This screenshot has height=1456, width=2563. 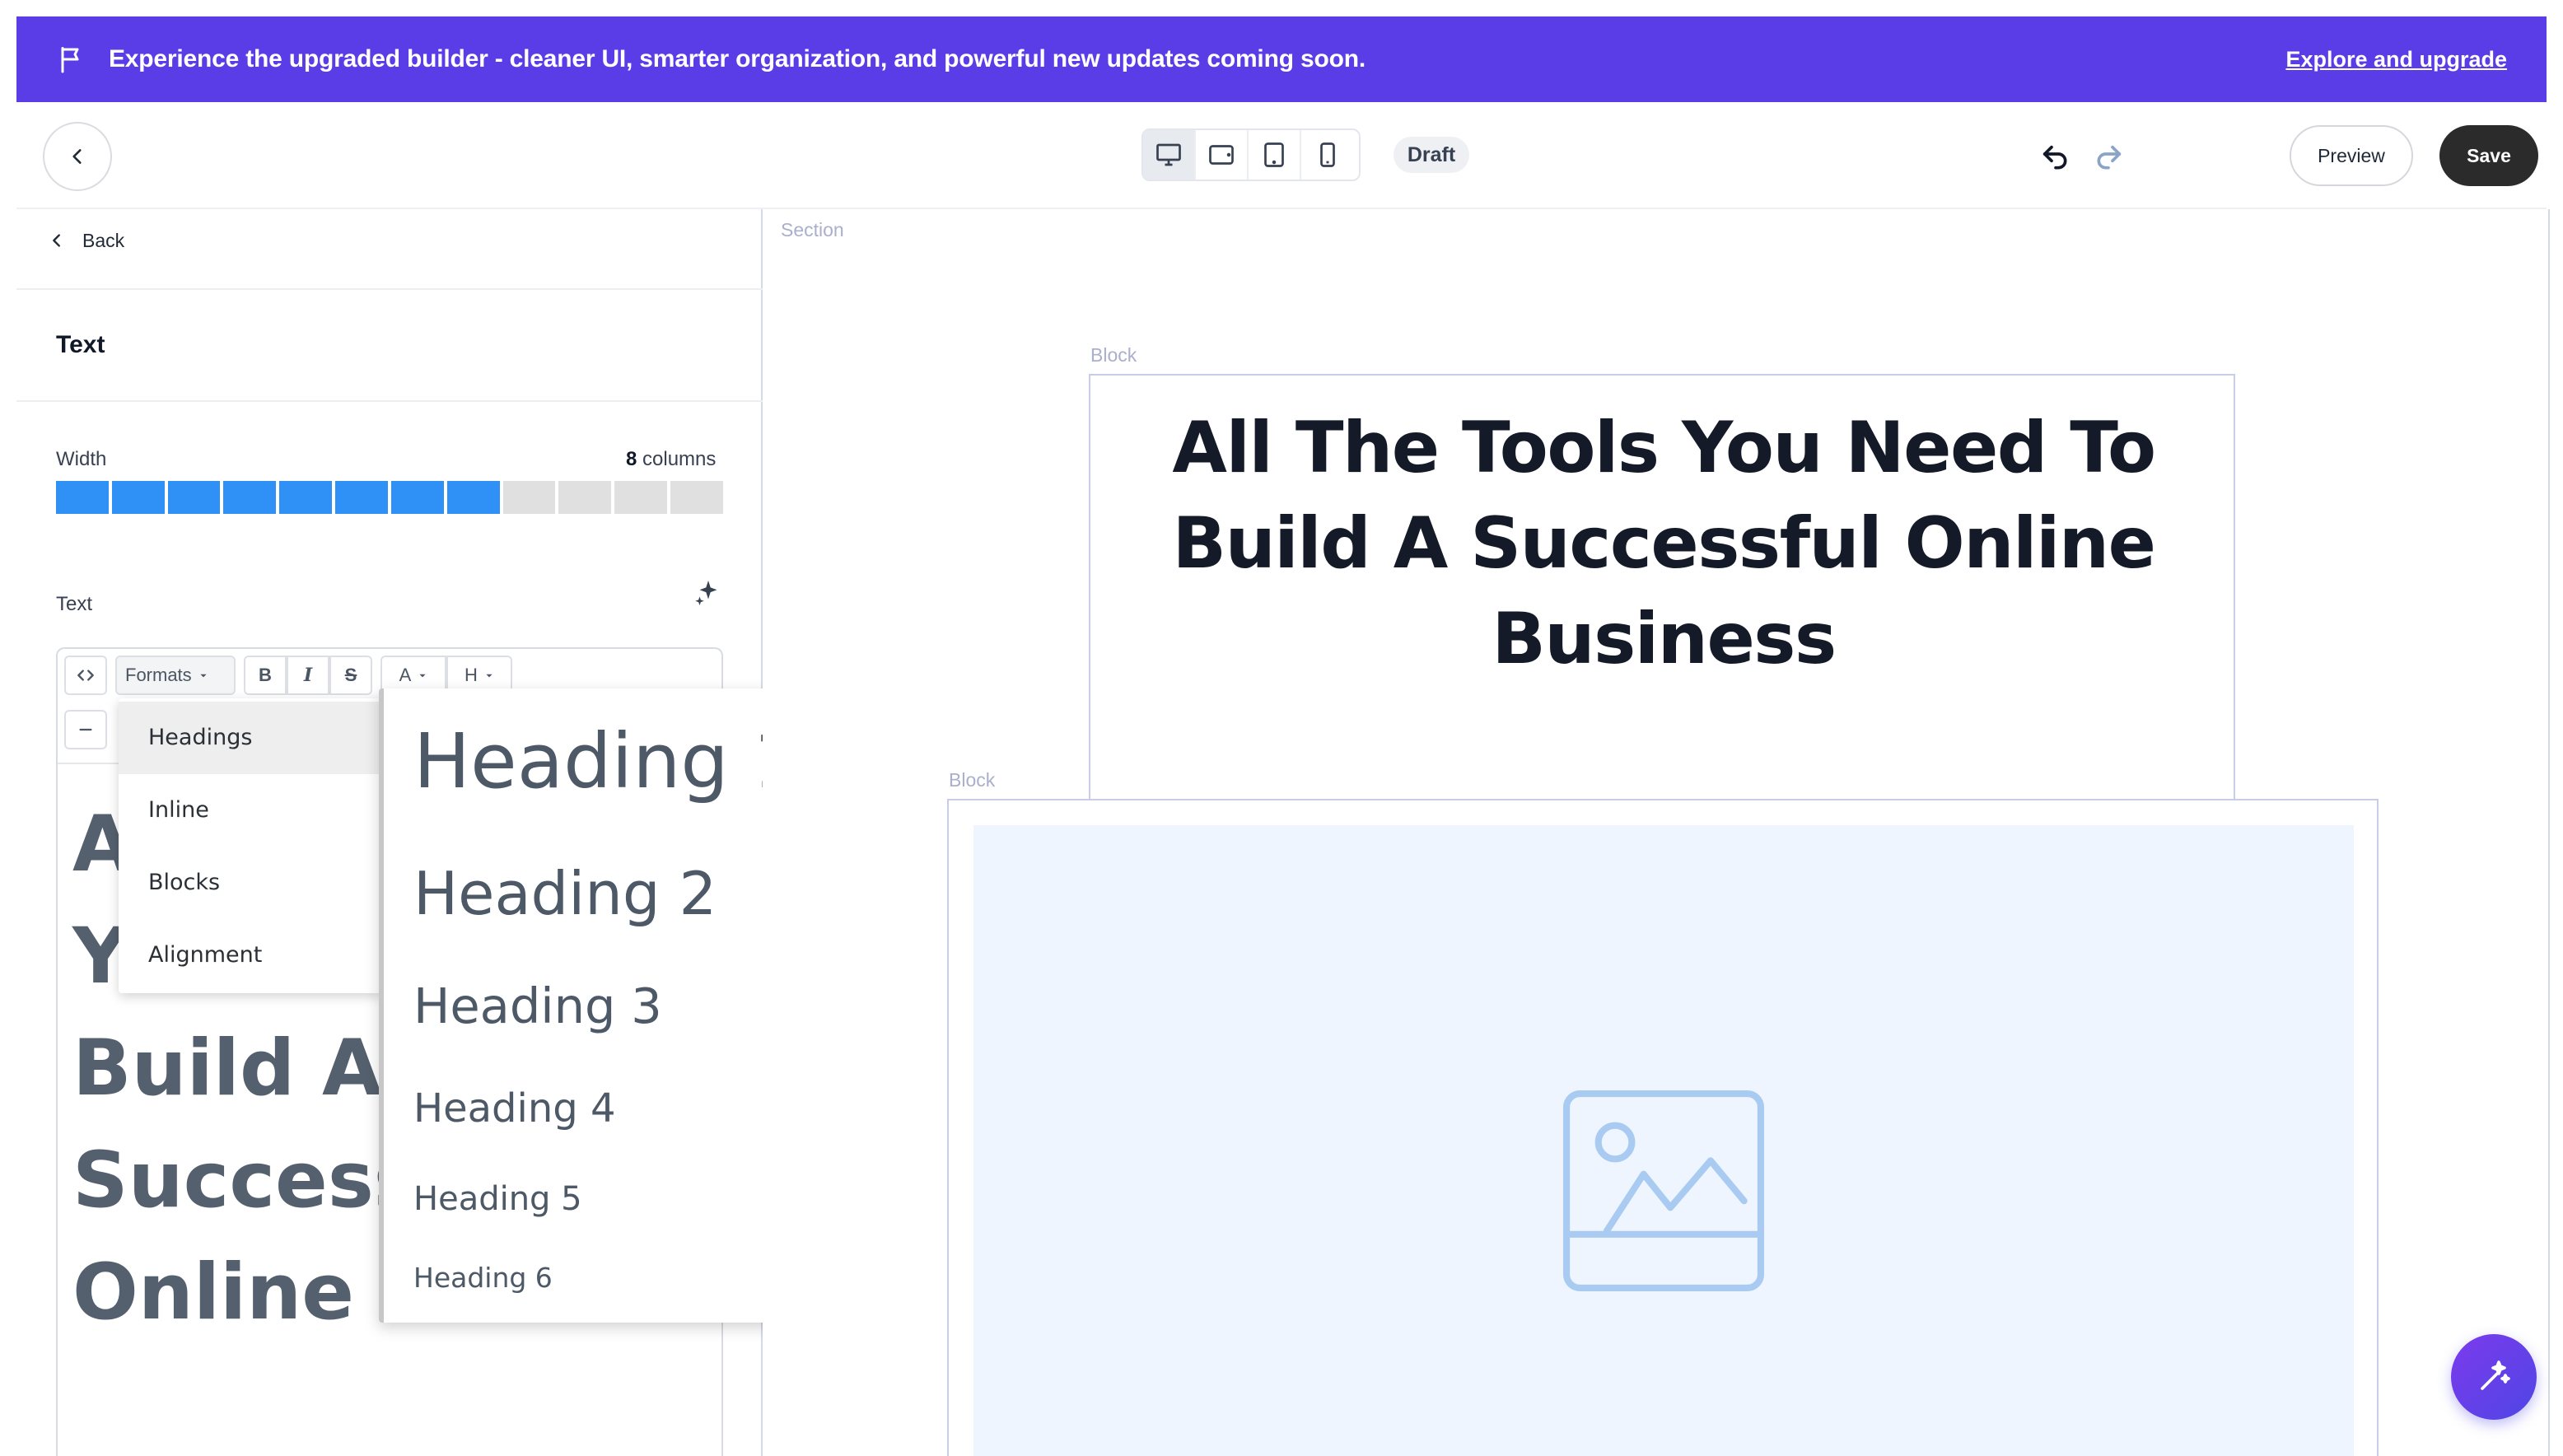 What do you see at coordinates (631, 459) in the screenshot?
I see `width-columns-count: 8` at bounding box center [631, 459].